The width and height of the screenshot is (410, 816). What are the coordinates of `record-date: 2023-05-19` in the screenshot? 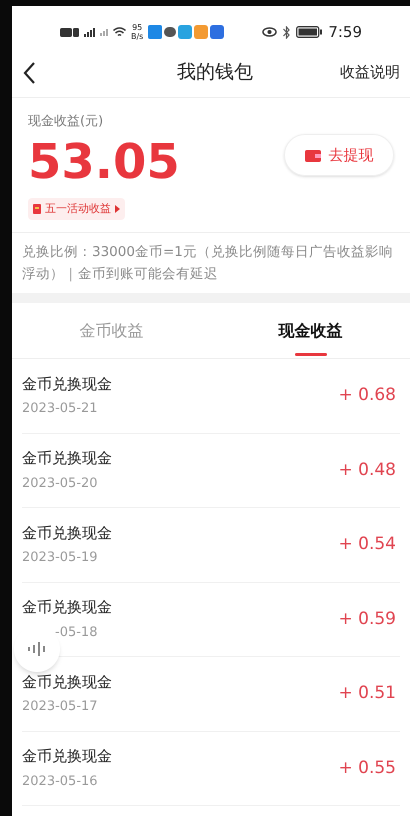 It's located at (60, 558).